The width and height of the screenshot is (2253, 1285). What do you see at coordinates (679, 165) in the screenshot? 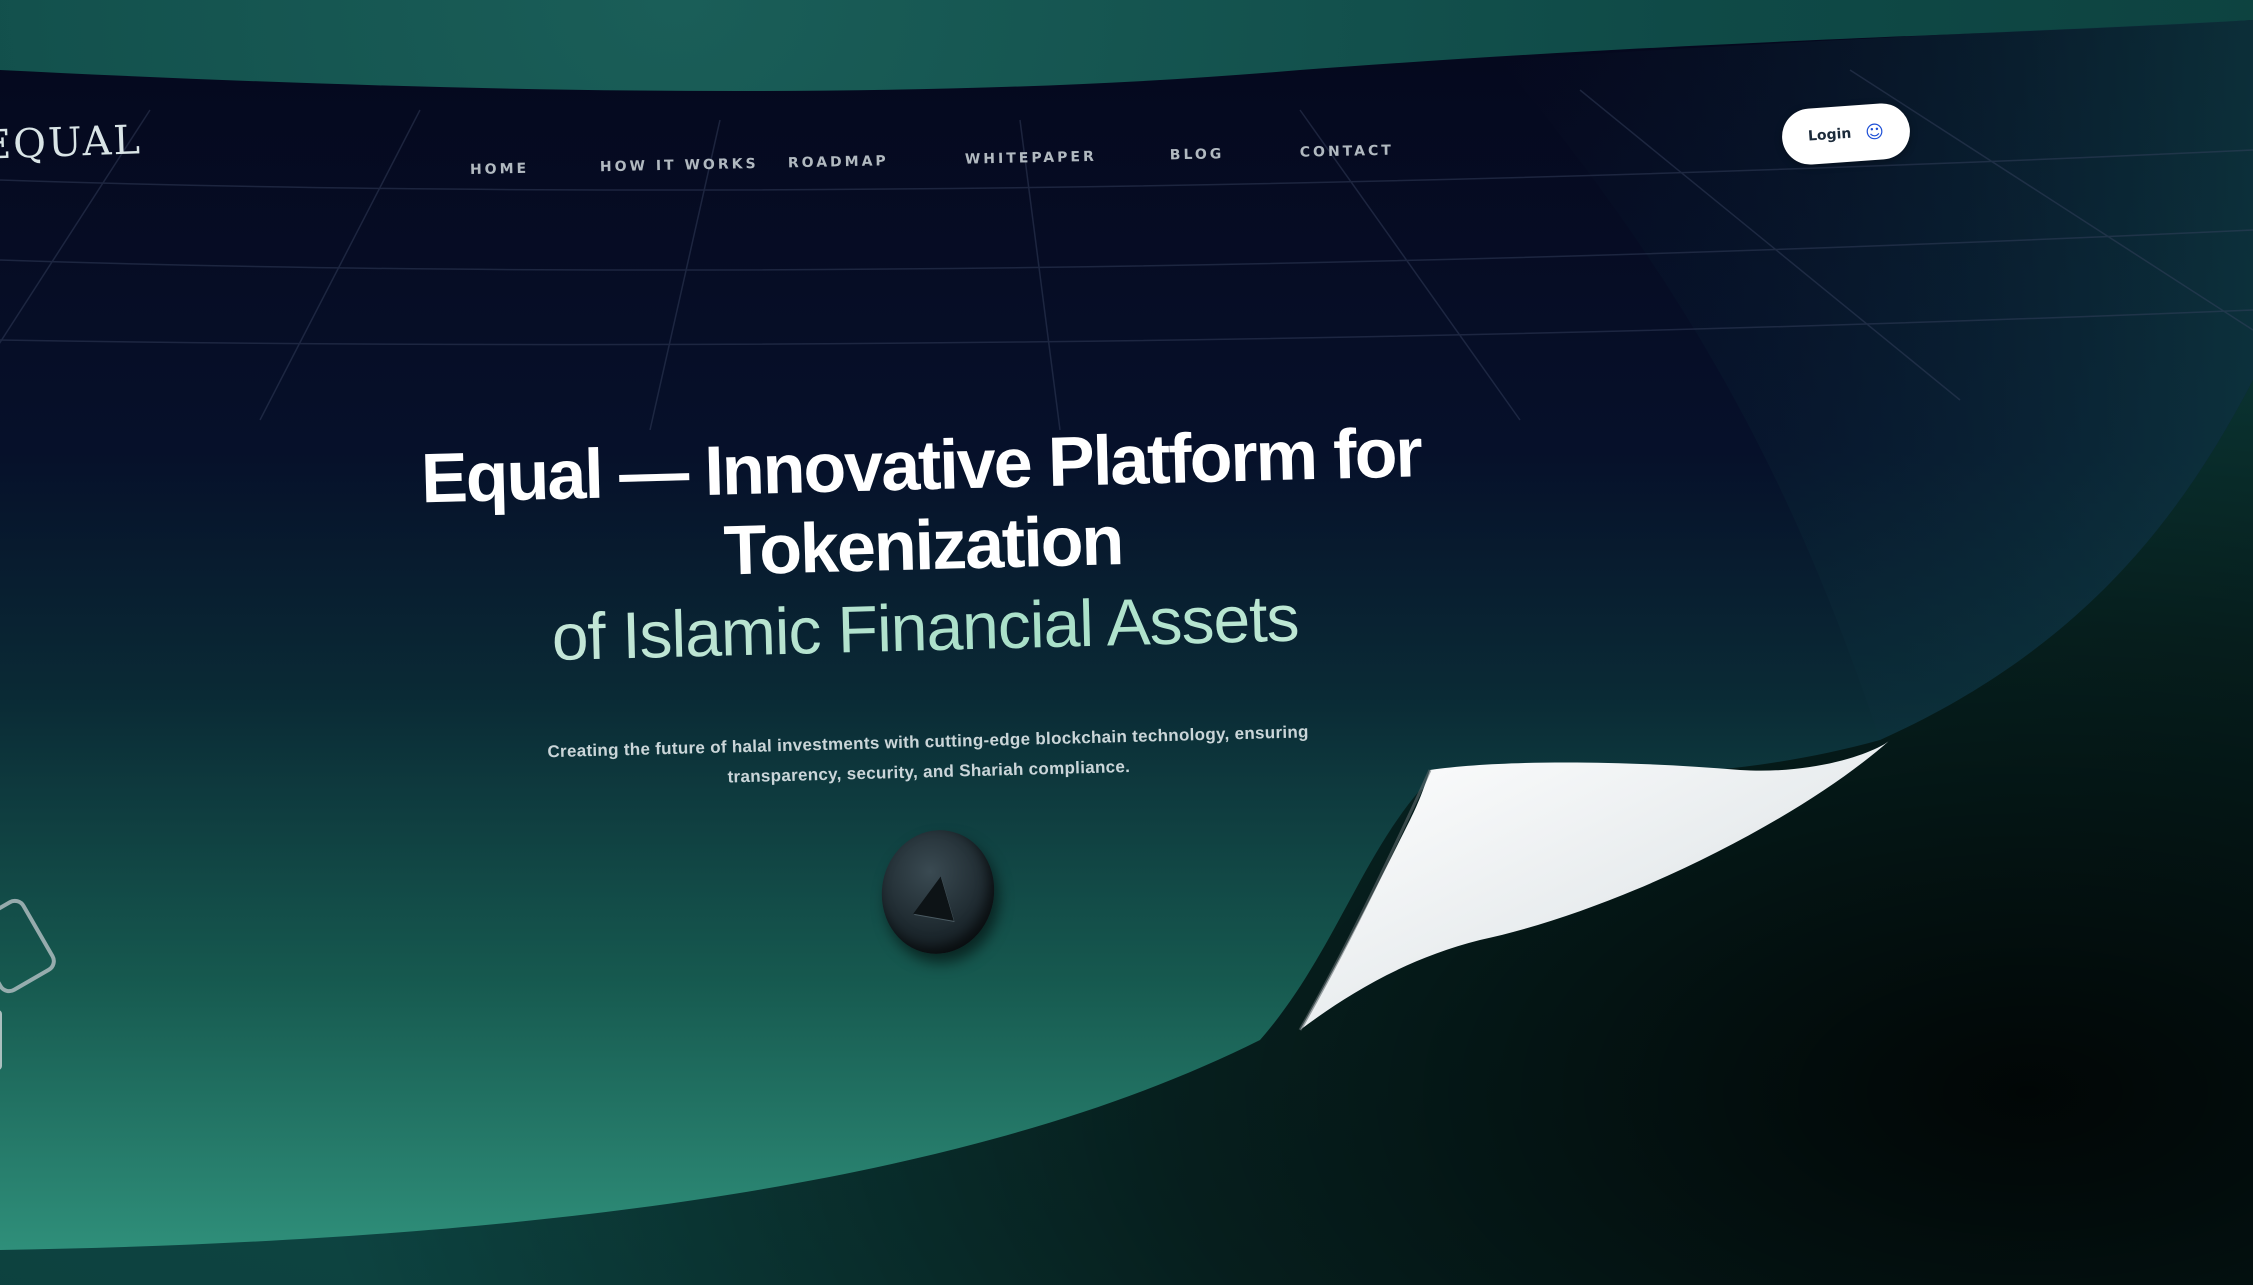
I see `nav-item-how-it-works: HOW IT WORKS` at bounding box center [679, 165].